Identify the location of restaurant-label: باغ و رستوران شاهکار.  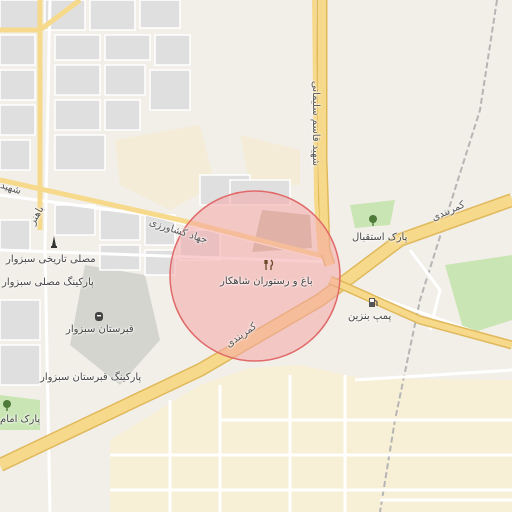
(266, 281).